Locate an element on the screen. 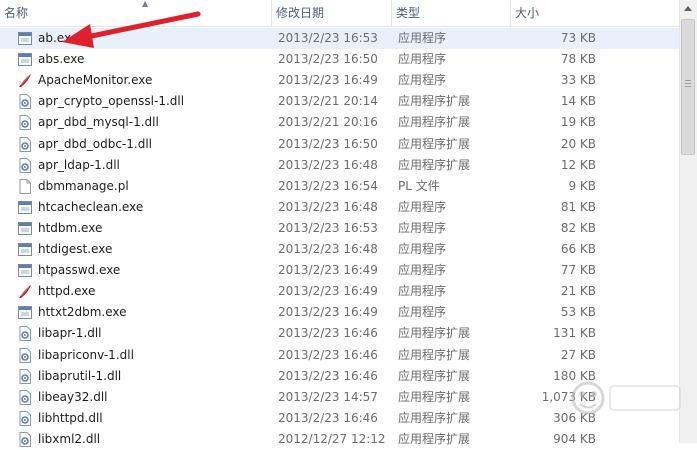  column-header: 名称 ▲ 修改日期 类型 大小 is located at coordinates (340, 13).